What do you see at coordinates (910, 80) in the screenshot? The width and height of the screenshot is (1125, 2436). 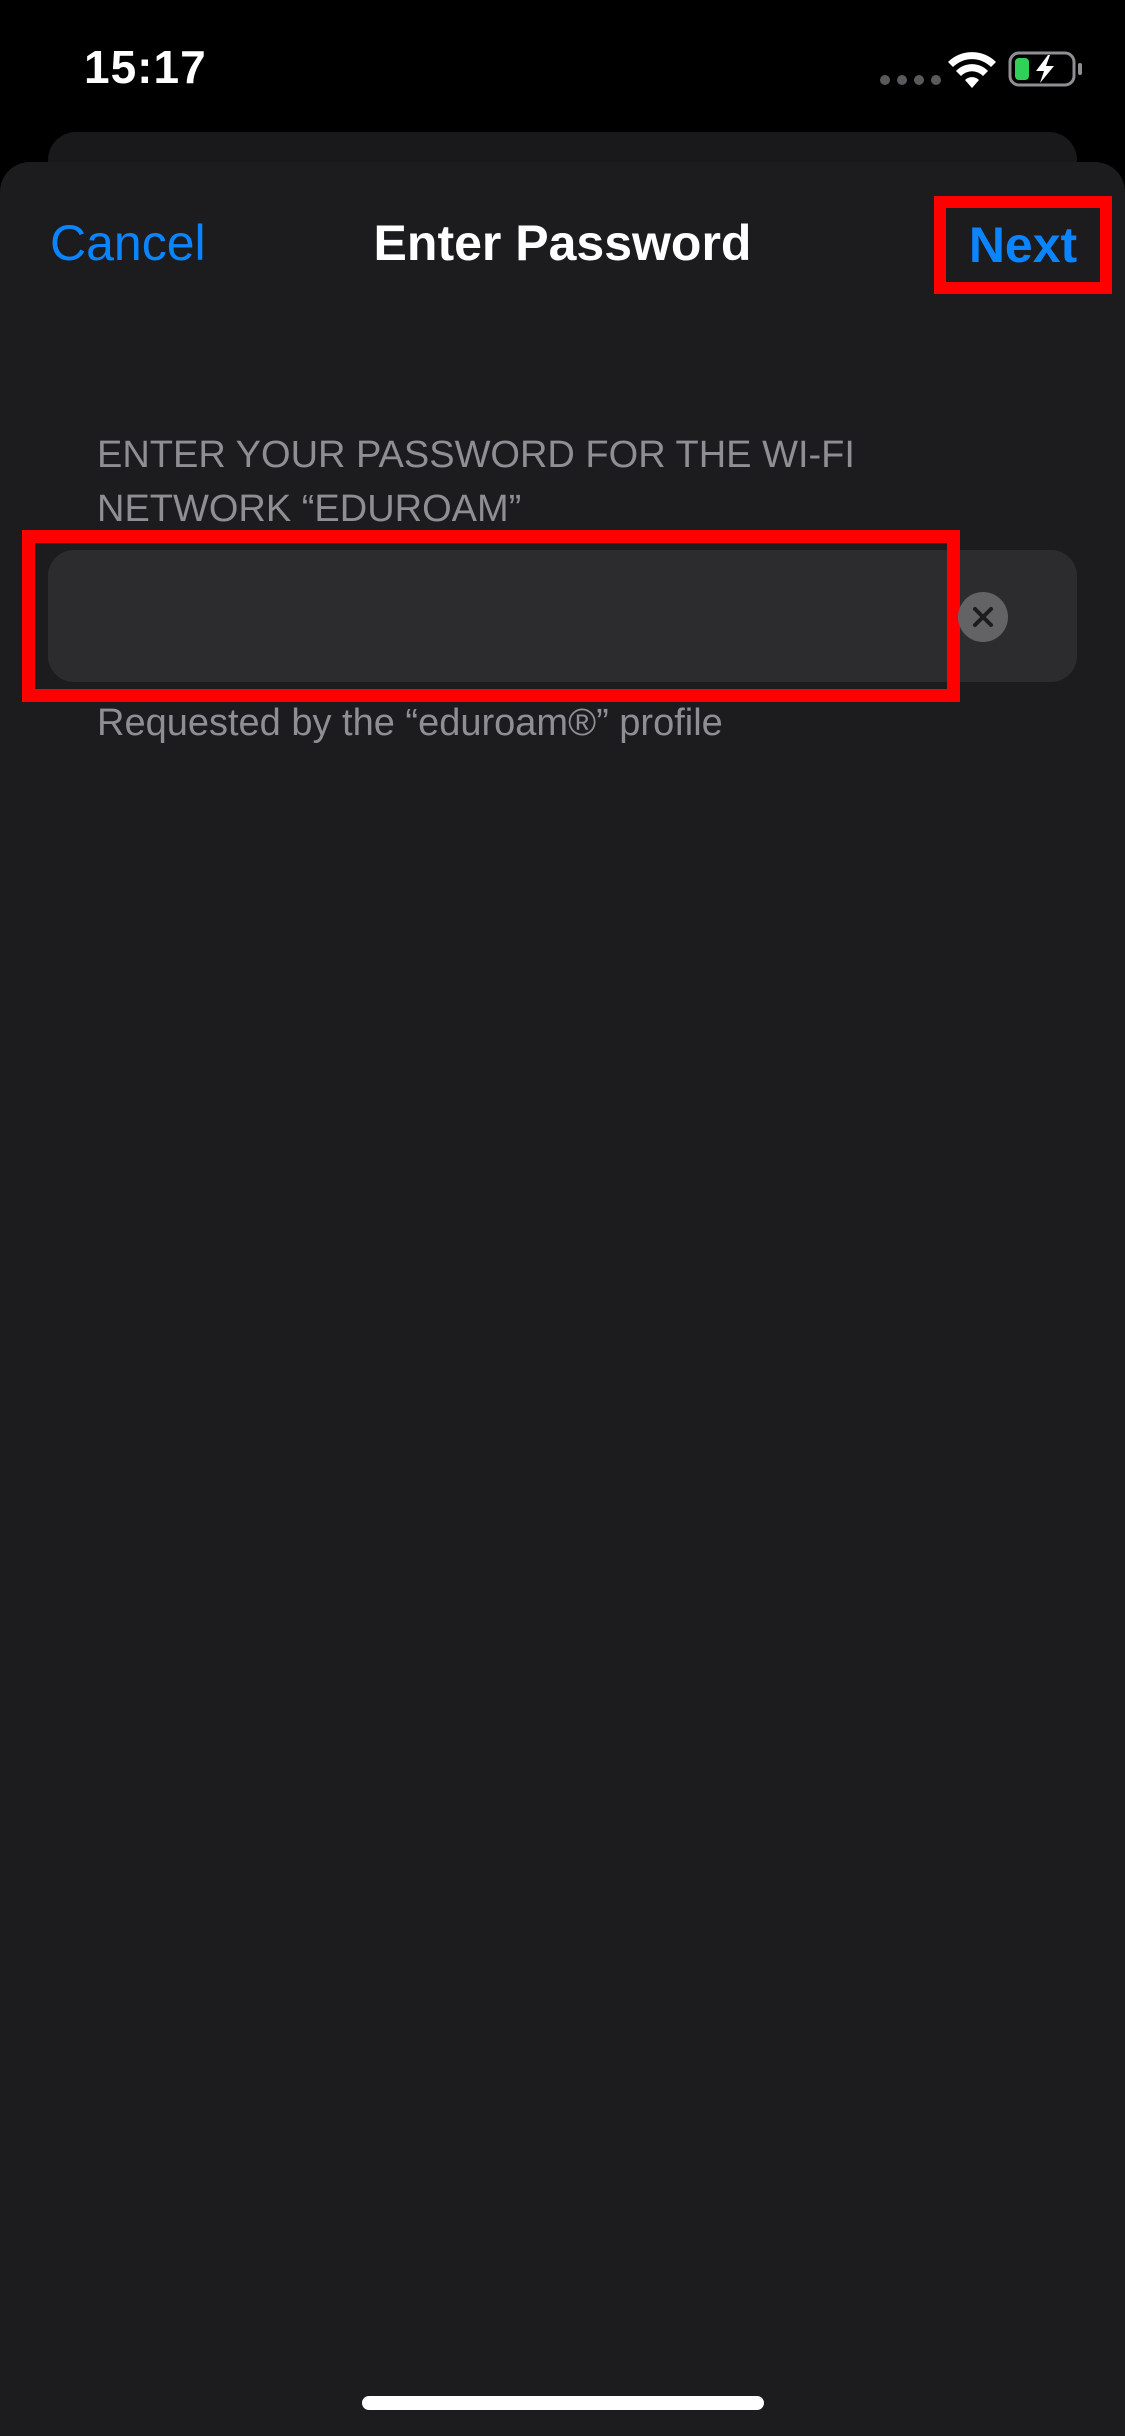 I see `cellular-signal-icon` at bounding box center [910, 80].